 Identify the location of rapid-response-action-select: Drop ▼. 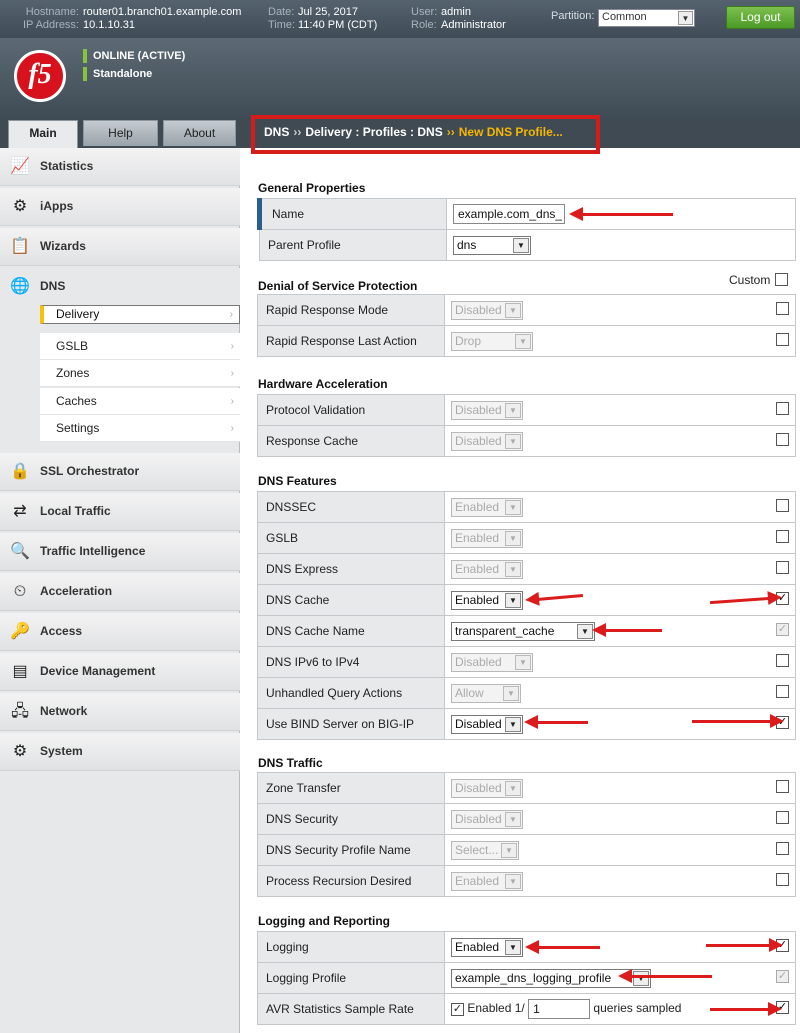
(492, 341).